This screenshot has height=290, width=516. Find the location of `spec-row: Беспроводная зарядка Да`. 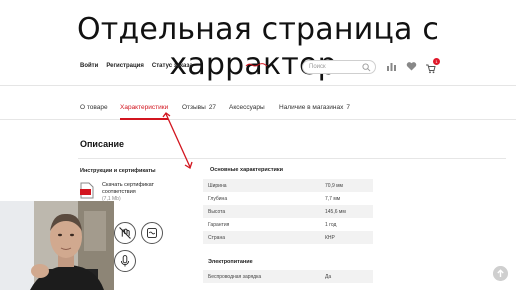

spec-row: Беспроводная зарядка Да is located at coordinates (288, 276).